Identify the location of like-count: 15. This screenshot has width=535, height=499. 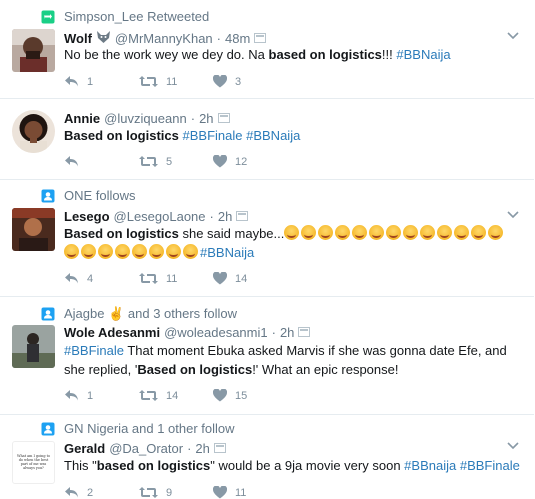
(241, 395).